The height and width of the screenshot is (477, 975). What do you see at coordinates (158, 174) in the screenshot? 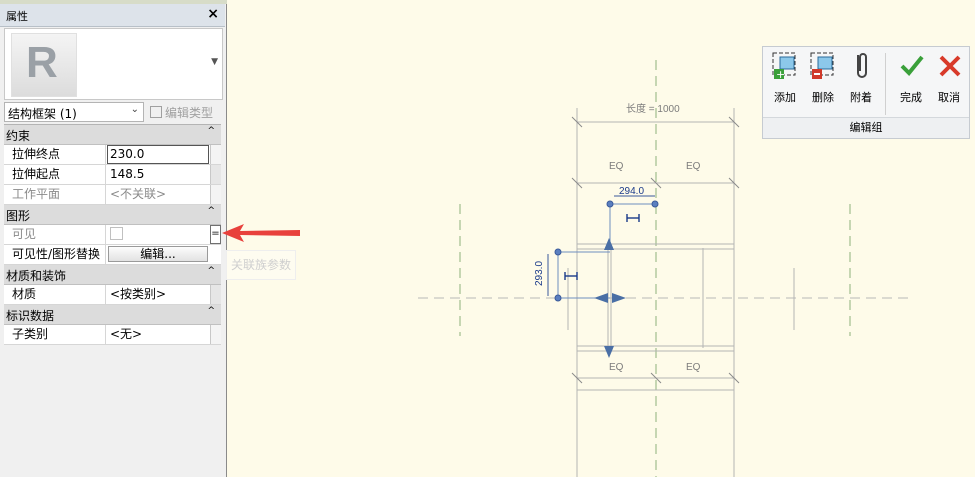
I see `extrusion-start-input: 148.5` at bounding box center [158, 174].